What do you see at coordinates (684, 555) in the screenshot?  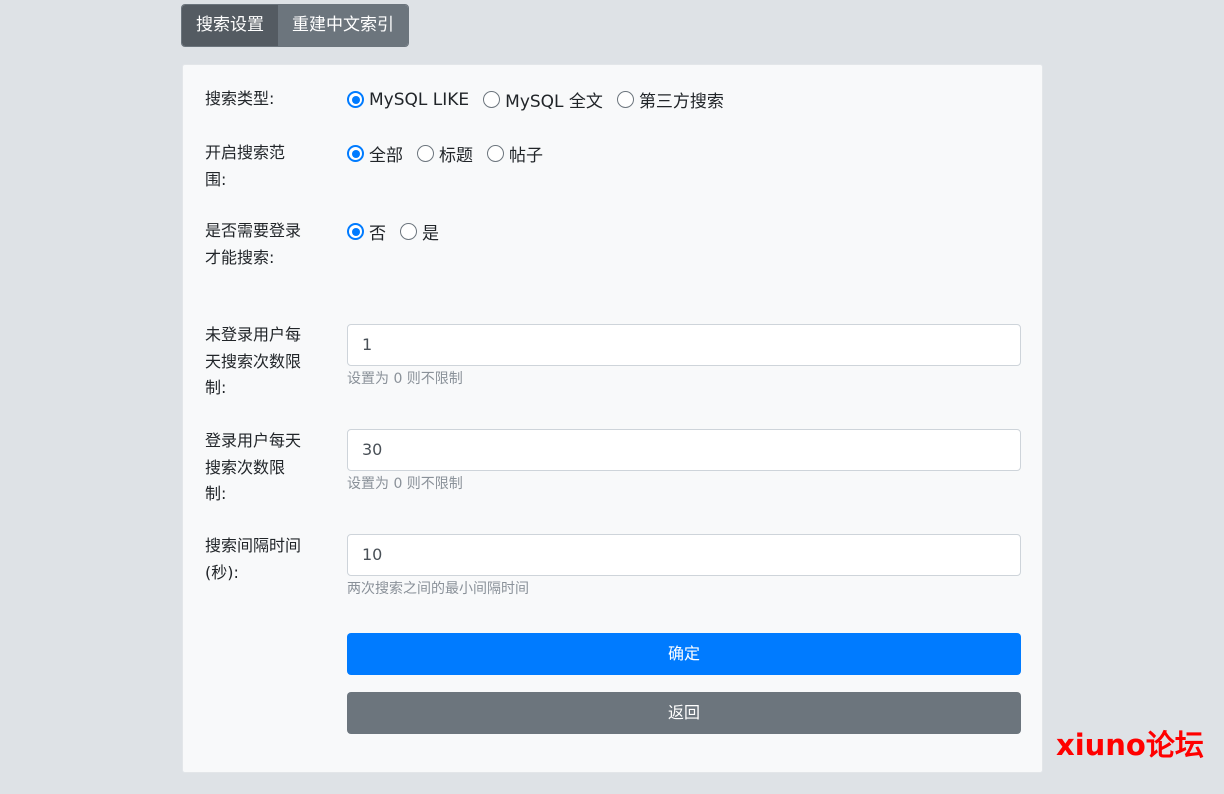 I see `interval-input: 10` at bounding box center [684, 555].